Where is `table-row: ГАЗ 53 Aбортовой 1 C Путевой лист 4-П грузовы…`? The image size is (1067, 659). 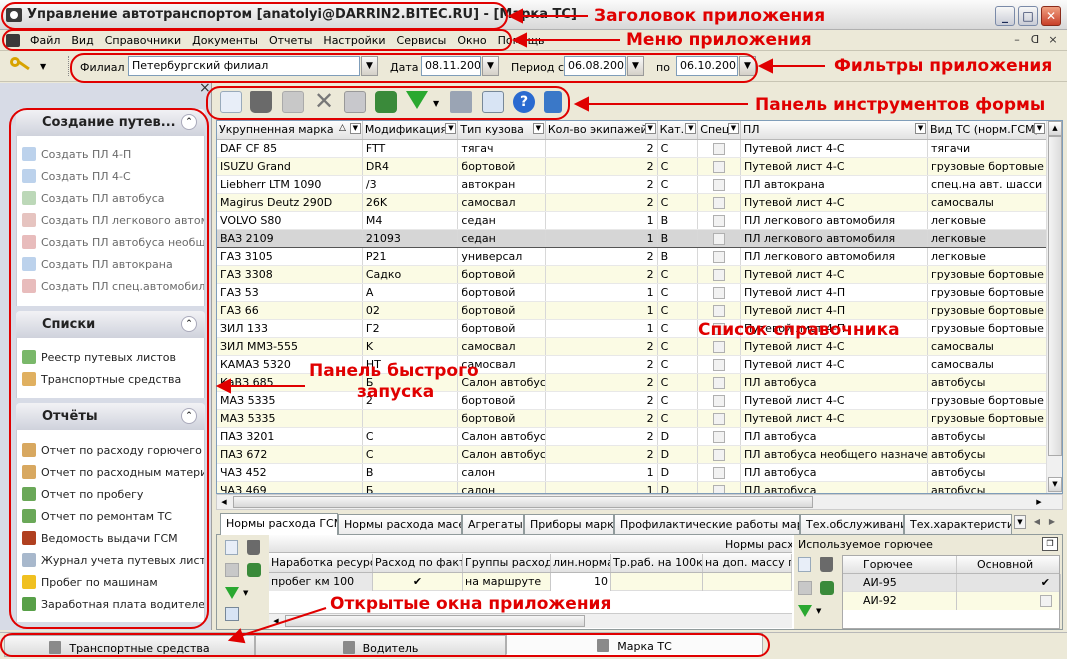 table-row: ГАЗ 53 Aбортовой 1 C Путевой лист 4-П грузовы… is located at coordinates (632, 292).